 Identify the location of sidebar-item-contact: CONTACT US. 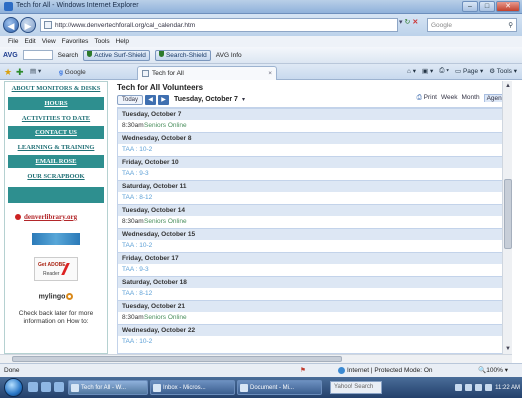
(56, 132).